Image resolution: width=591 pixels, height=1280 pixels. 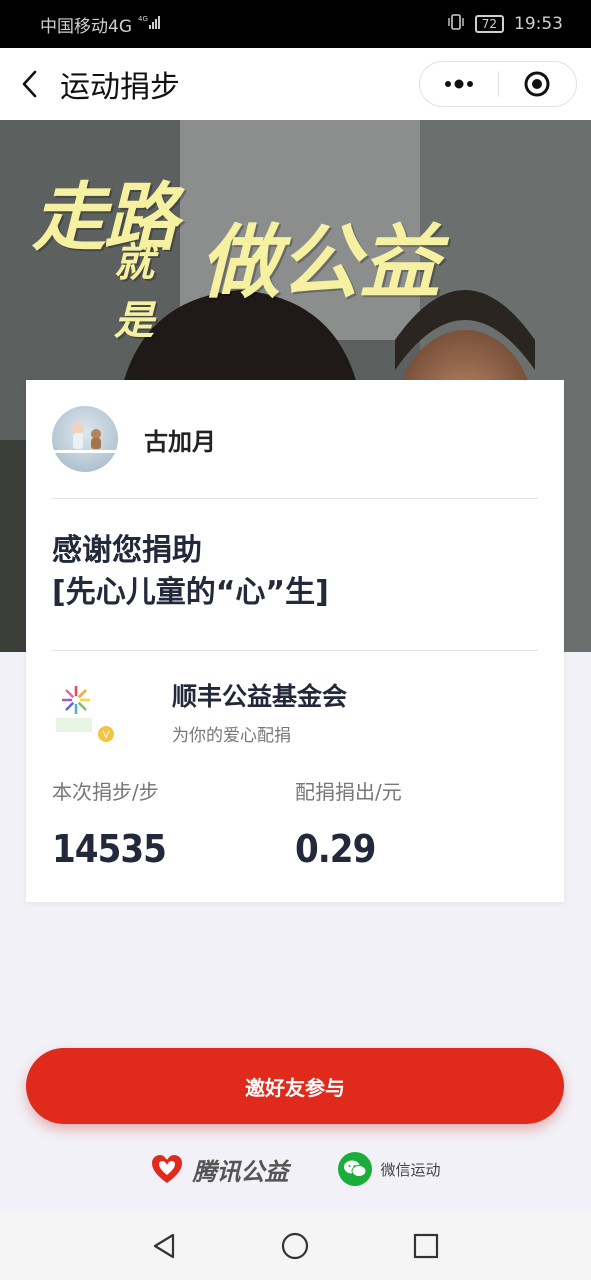 I want to click on steps-stat: 本次捐步/步 14535, so click(x=173, y=823).